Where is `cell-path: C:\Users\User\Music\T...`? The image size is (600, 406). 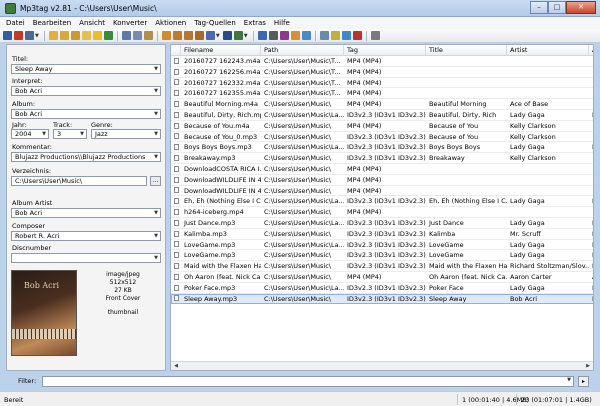 cell-path: C:\Users\User\Music\T... is located at coordinates (302, 71).